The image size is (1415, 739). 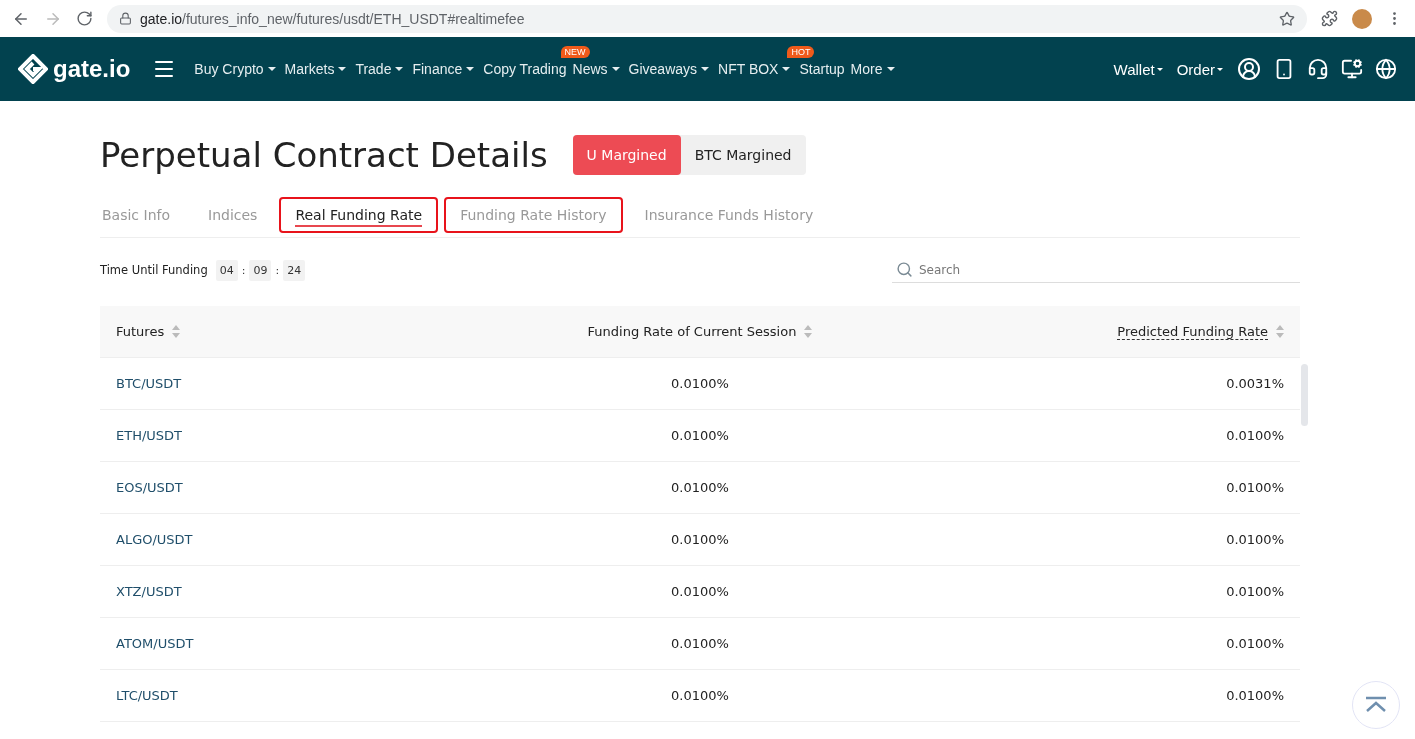 I want to click on nav-link: Startup, so click(x=822, y=69).